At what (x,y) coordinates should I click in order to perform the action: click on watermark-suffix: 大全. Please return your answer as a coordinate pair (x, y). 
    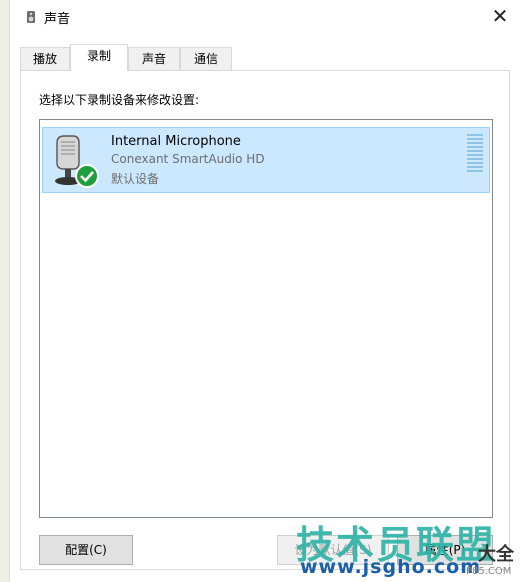
    Looking at the image, I should click on (496, 554).